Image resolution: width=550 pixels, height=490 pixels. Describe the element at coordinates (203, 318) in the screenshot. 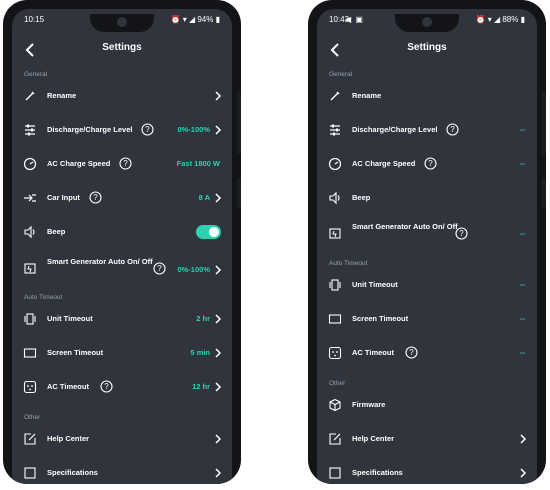

I see `row-value: 2 hr` at that location.